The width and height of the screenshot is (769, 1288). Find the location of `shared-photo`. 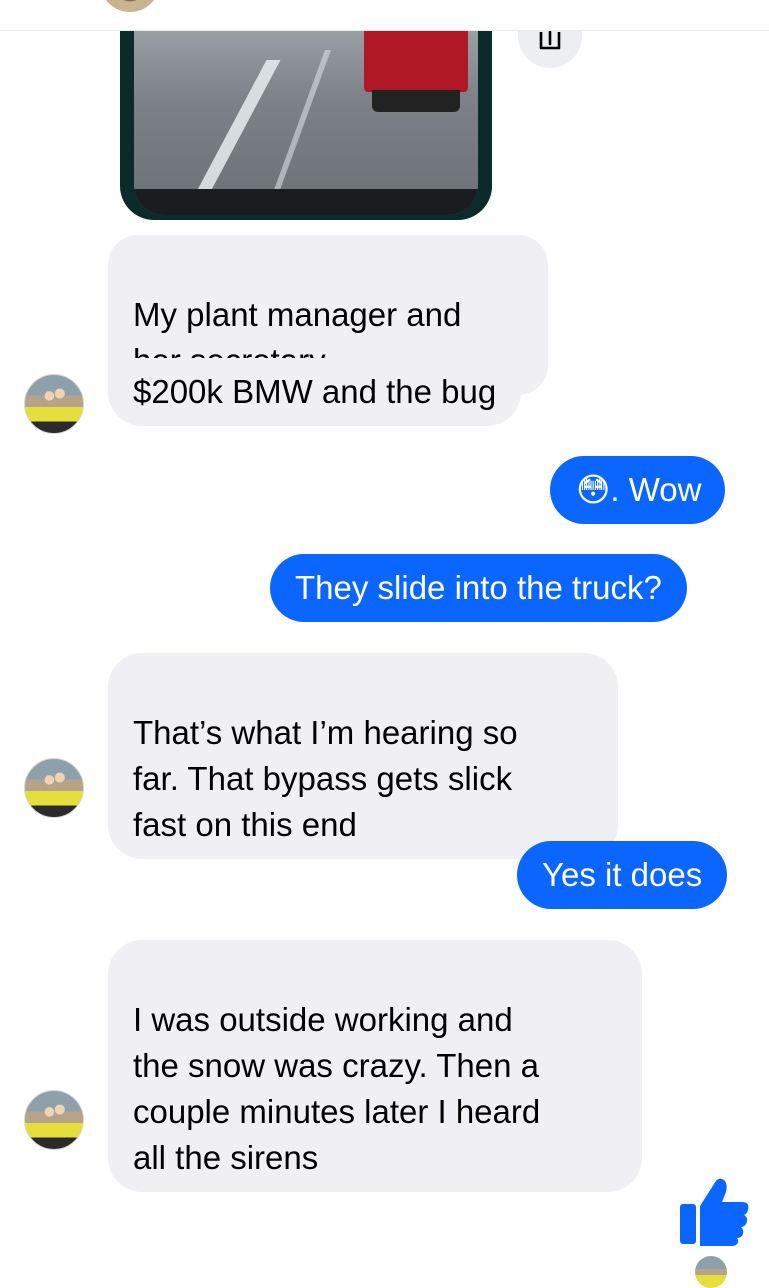

shared-photo is located at coordinates (306, 120).